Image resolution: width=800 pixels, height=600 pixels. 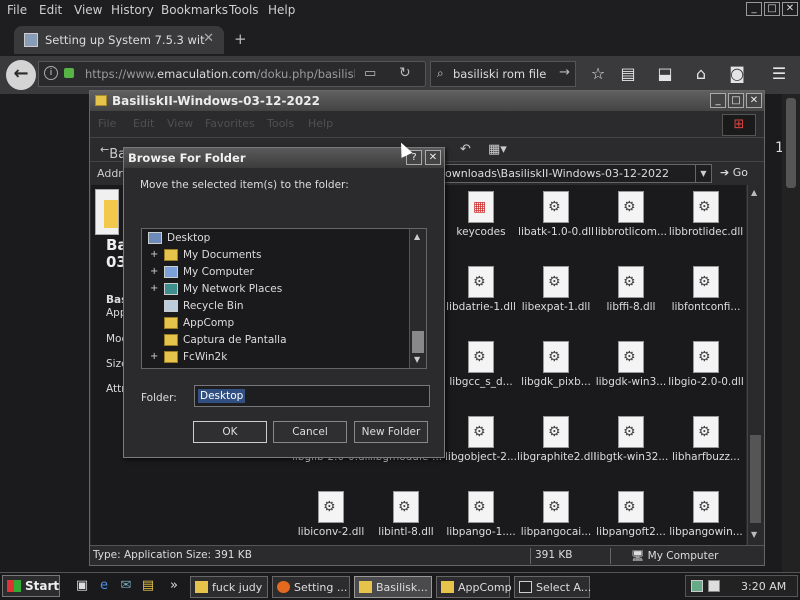 What do you see at coordinates (208, 38) in the screenshot?
I see `tab-close-icon: ✕` at bounding box center [208, 38].